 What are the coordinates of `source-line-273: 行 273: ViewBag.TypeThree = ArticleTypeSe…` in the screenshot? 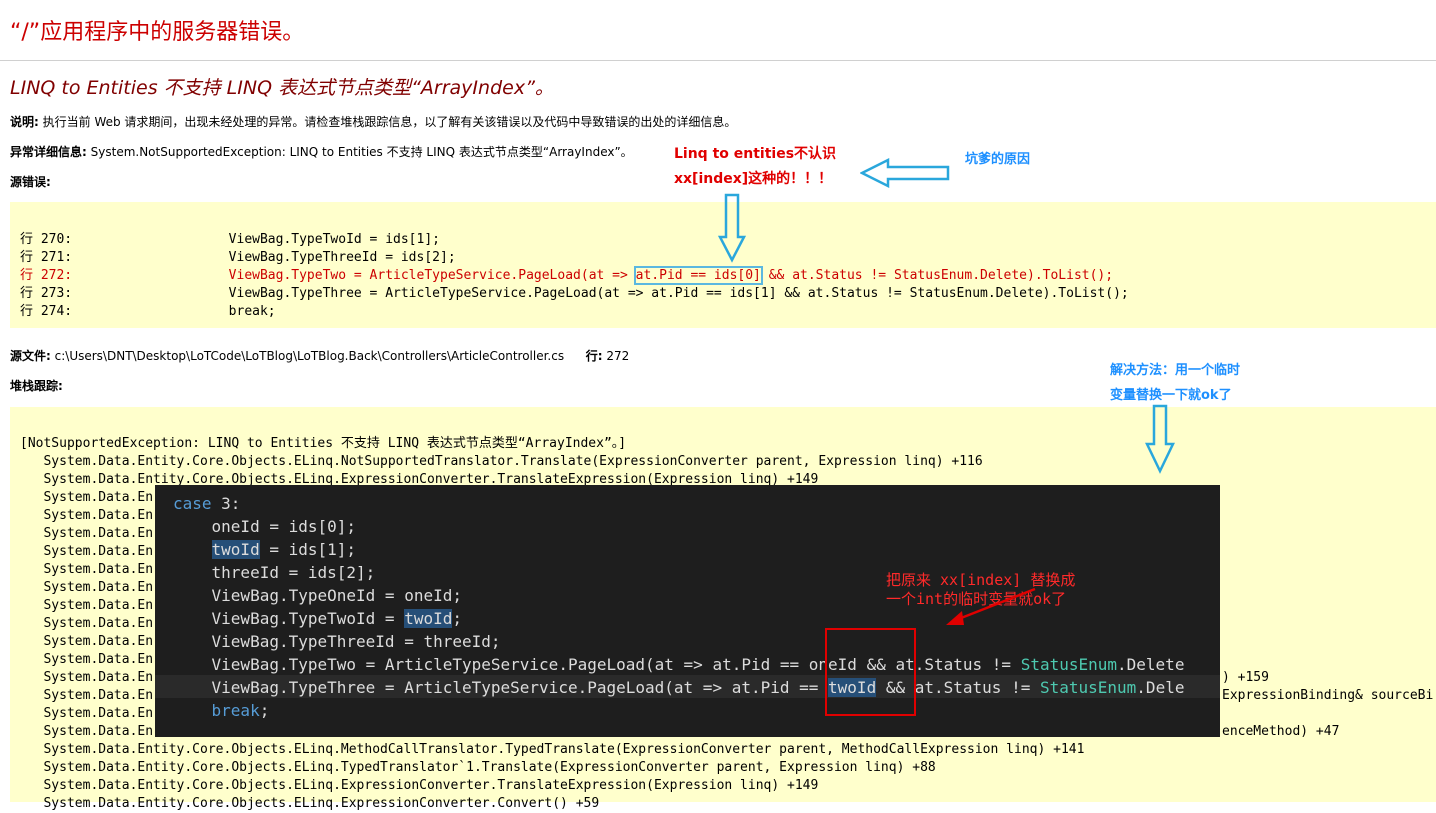 It's located at (574, 293).